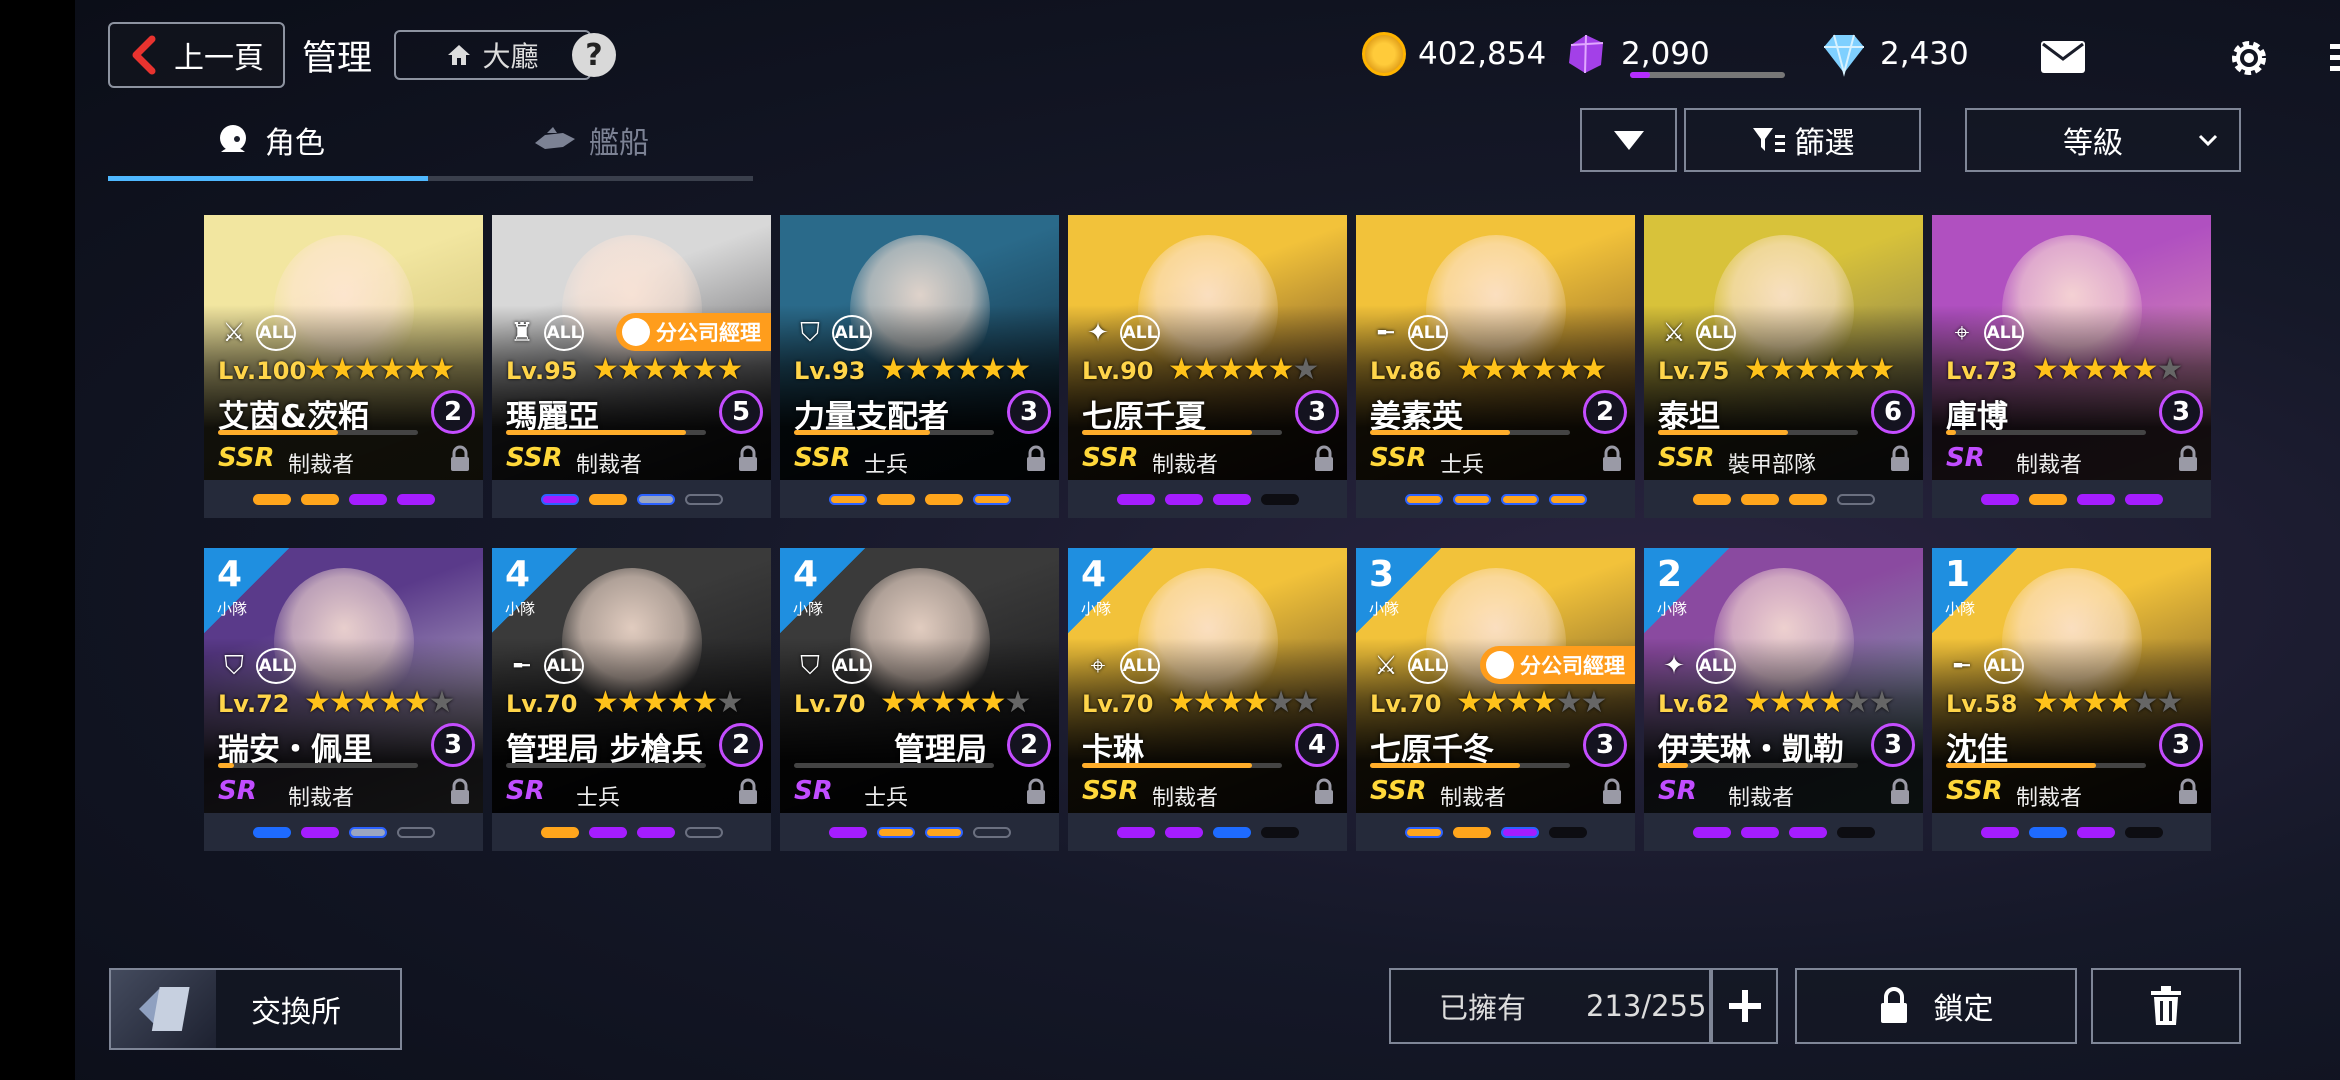  What do you see at coordinates (1744, 1006) in the screenshot?
I see `expand-slots-button` at bounding box center [1744, 1006].